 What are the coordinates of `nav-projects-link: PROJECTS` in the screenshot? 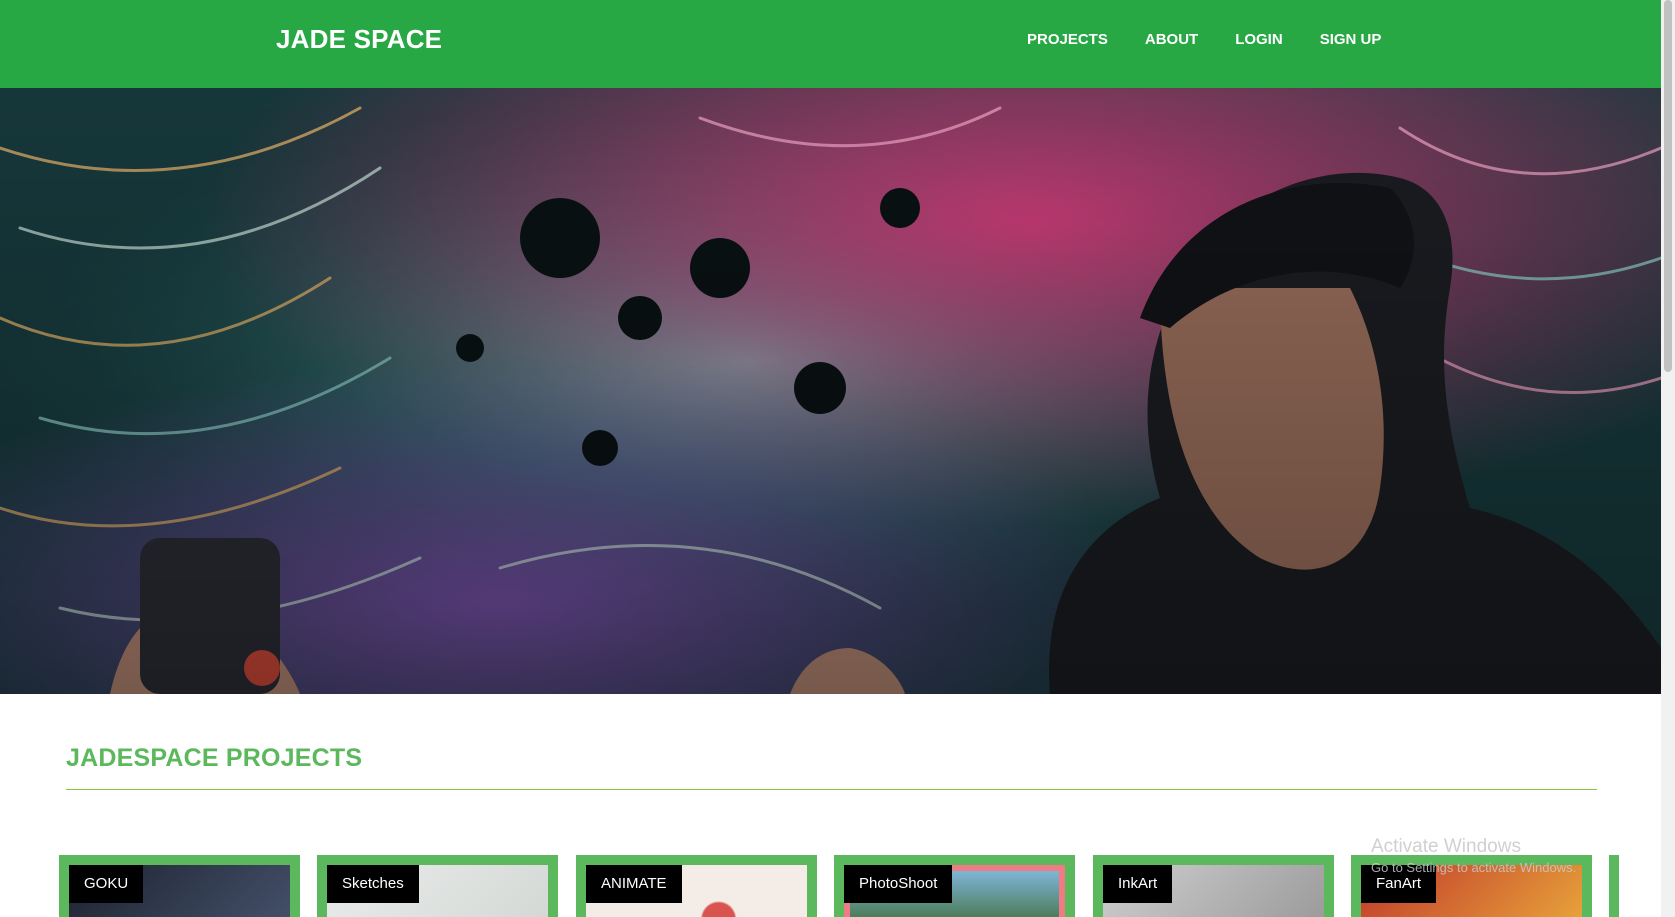 It's located at (1067, 39).